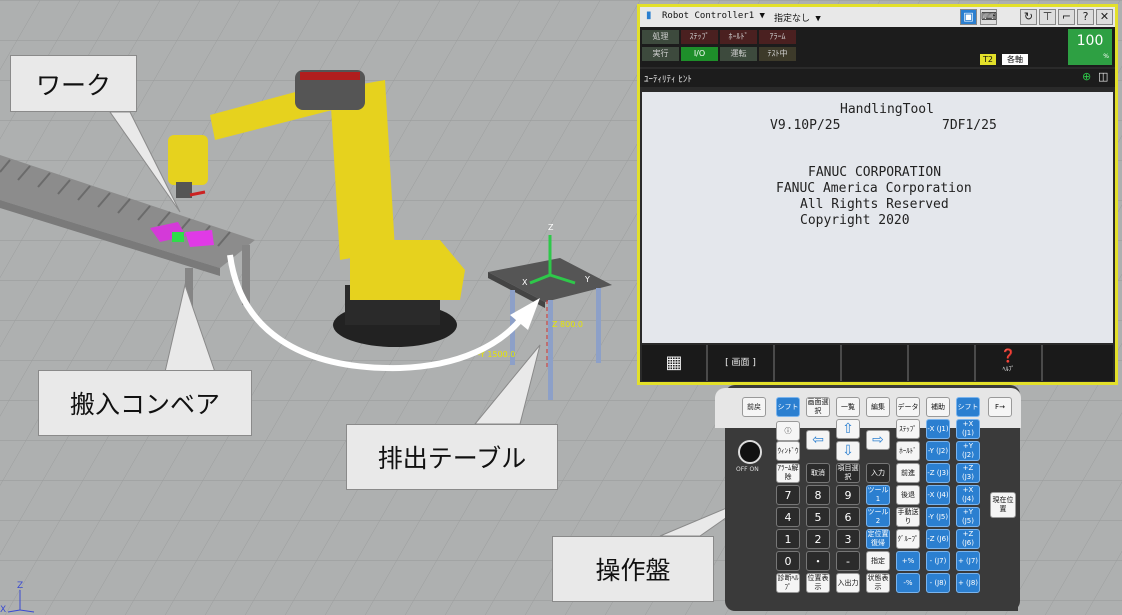  What do you see at coordinates (818, 473) in the screenshot?
I see `key-cancel: 取消` at bounding box center [818, 473].